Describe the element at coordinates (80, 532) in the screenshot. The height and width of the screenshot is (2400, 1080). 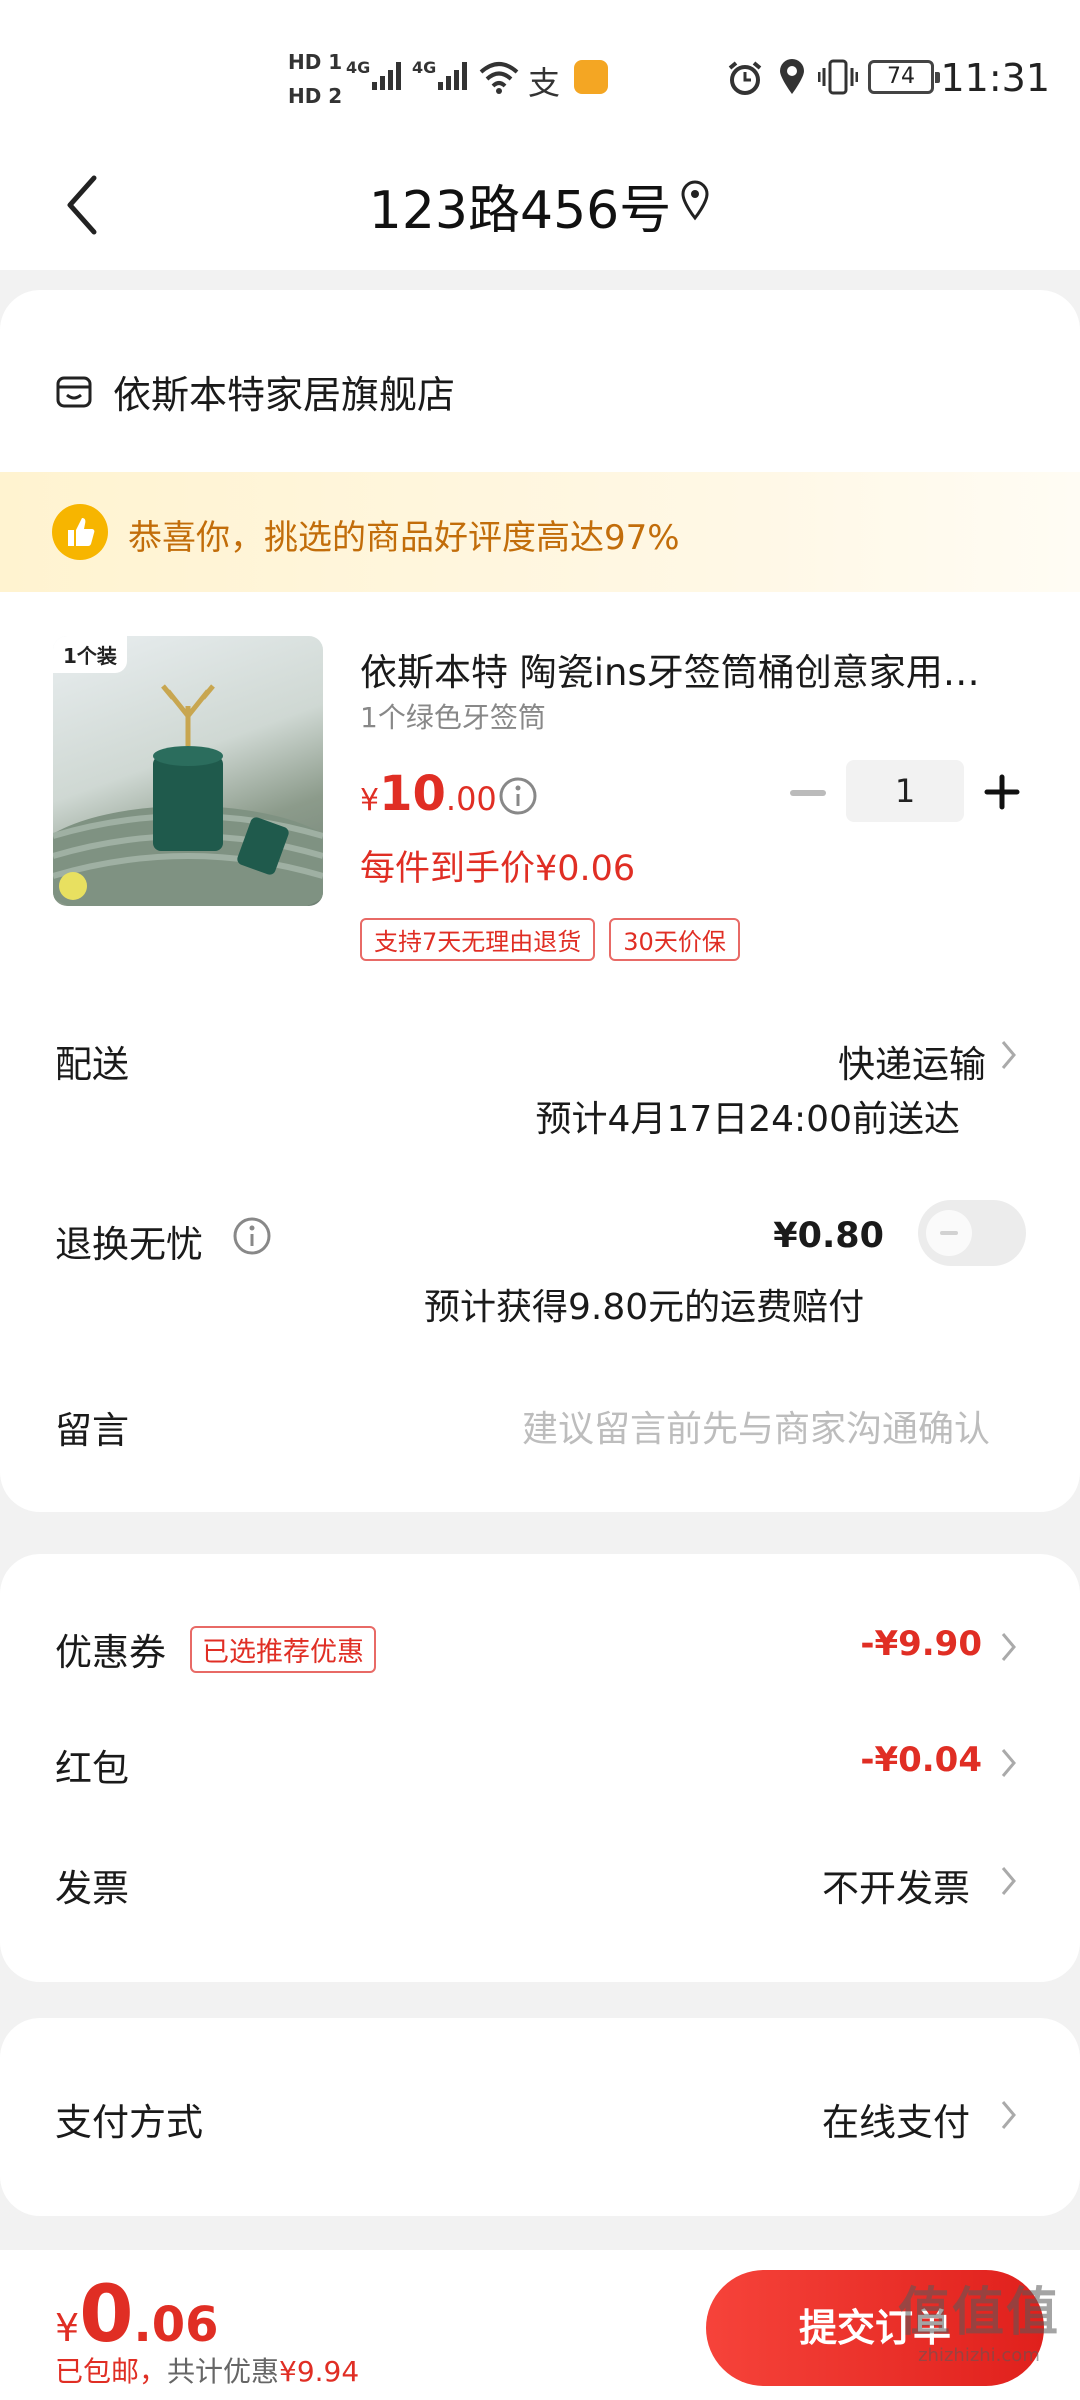
I see `thumbs-up-icon` at that location.